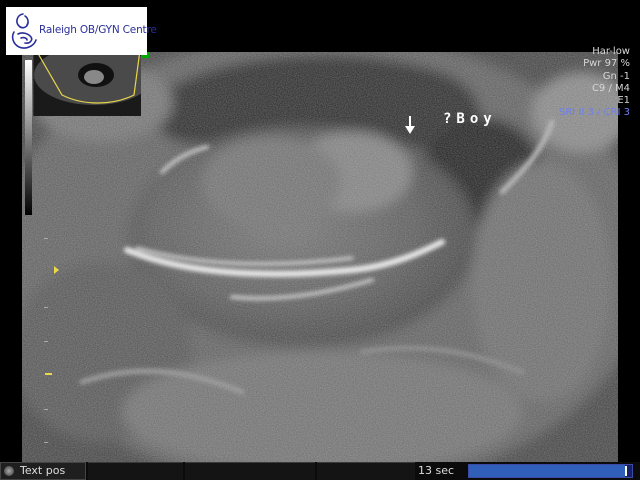 The image size is (640, 480). Describe the element at coordinates (28, 137) in the screenshot. I see `grayscale-bar` at that location.